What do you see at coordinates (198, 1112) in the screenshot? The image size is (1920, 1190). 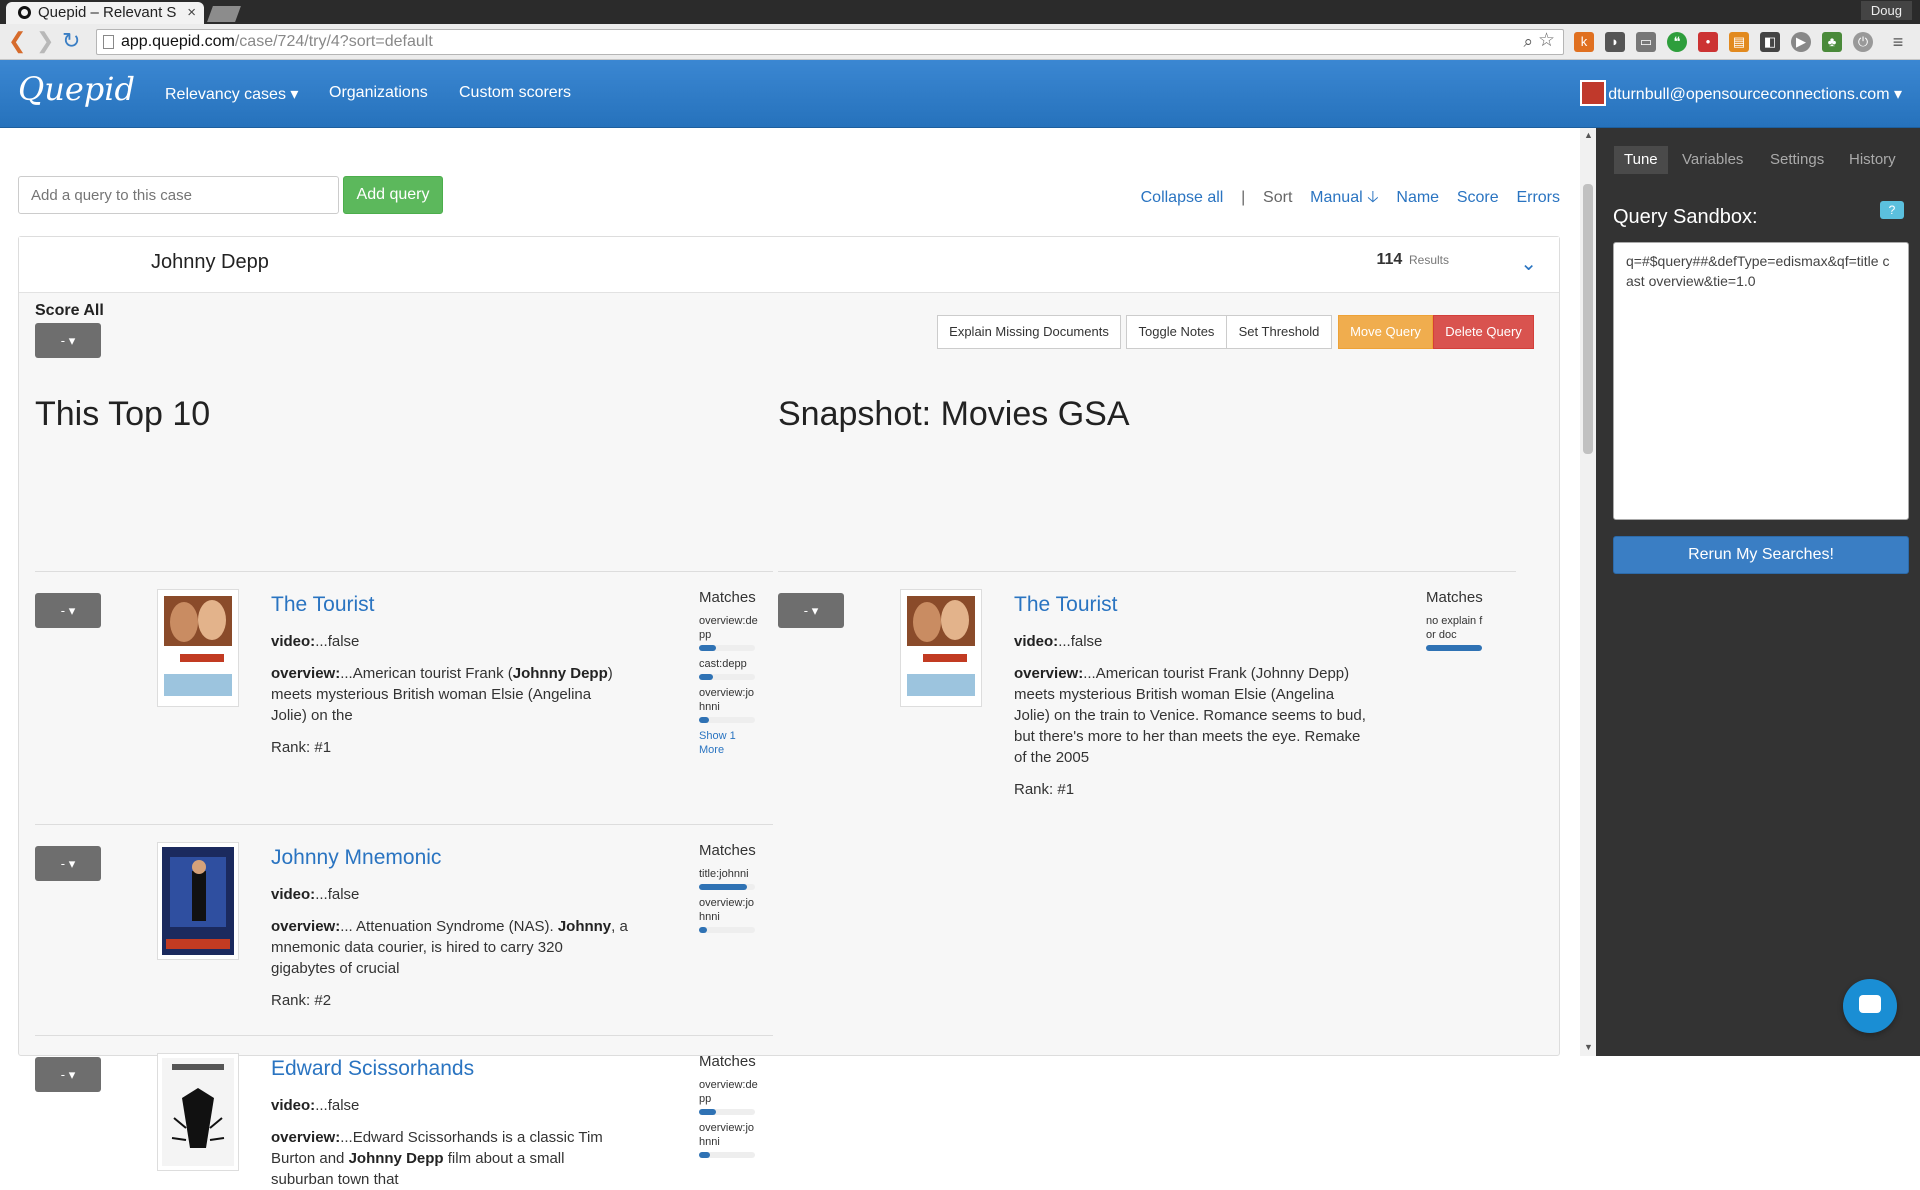 I see `poster-edward-scissorhands` at bounding box center [198, 1112].